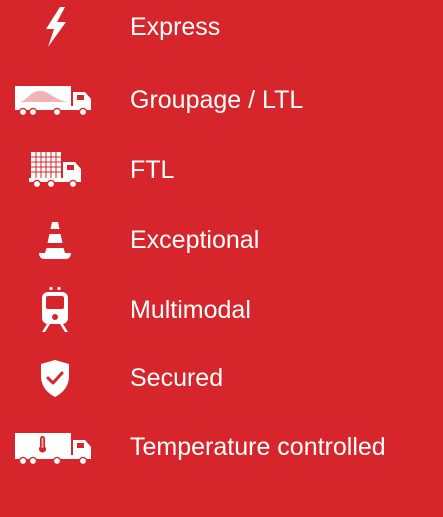 This screenshot has width=443, height=517. I want to click on train-icon, so click(55, 310).